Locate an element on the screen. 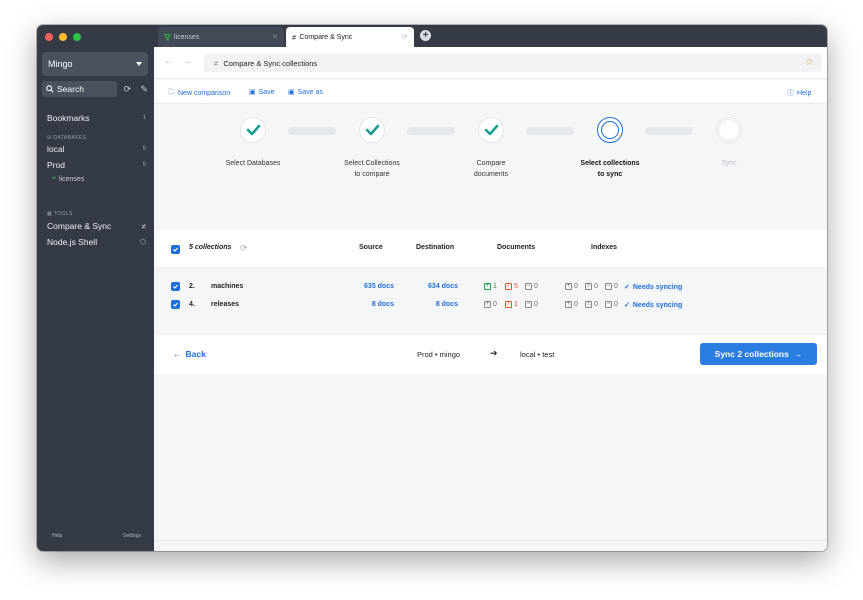 This screenshot has width=863, height=600. docs-added-count: 0 is located at coordinates (495, 304).